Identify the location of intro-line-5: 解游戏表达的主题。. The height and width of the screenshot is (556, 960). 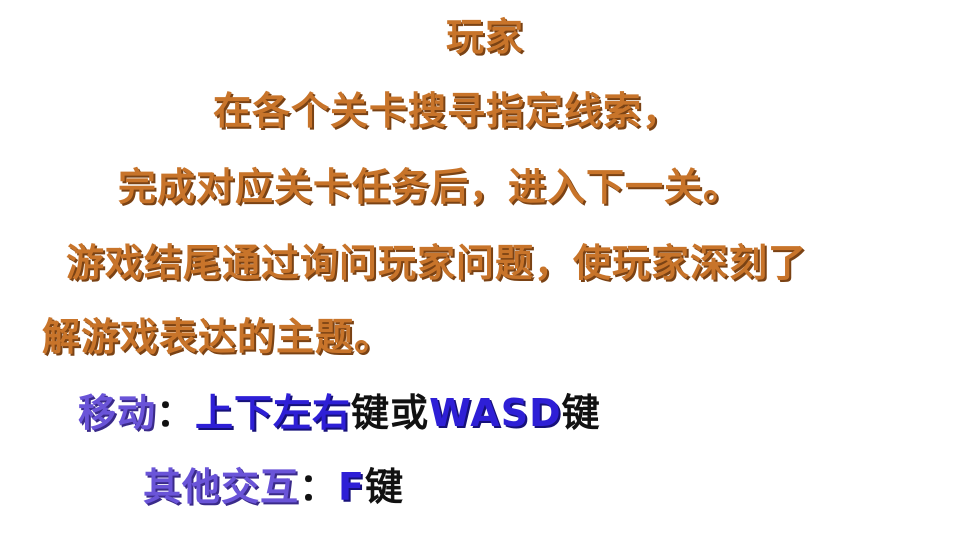
(218, 337).